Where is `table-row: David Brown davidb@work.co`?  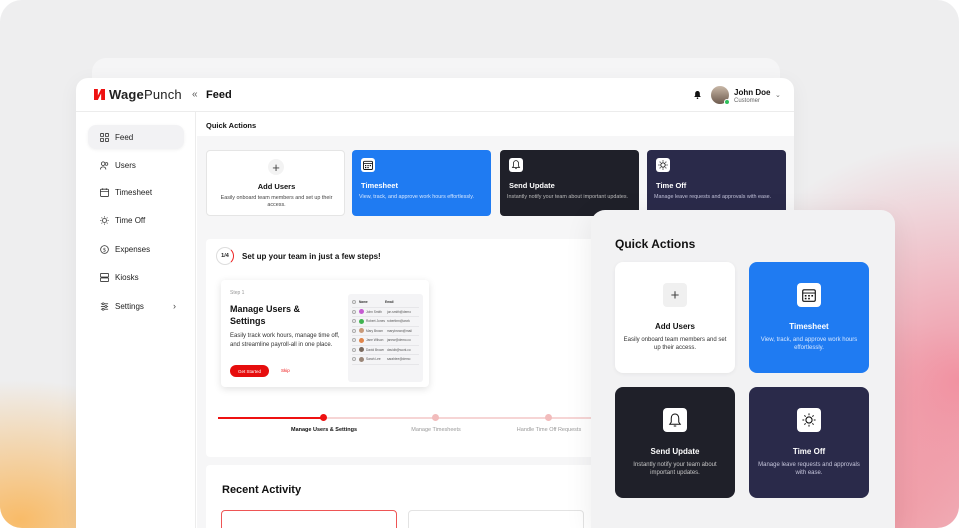
table-row: David Brown davidb@work.co is located at coordinates (385, 350).